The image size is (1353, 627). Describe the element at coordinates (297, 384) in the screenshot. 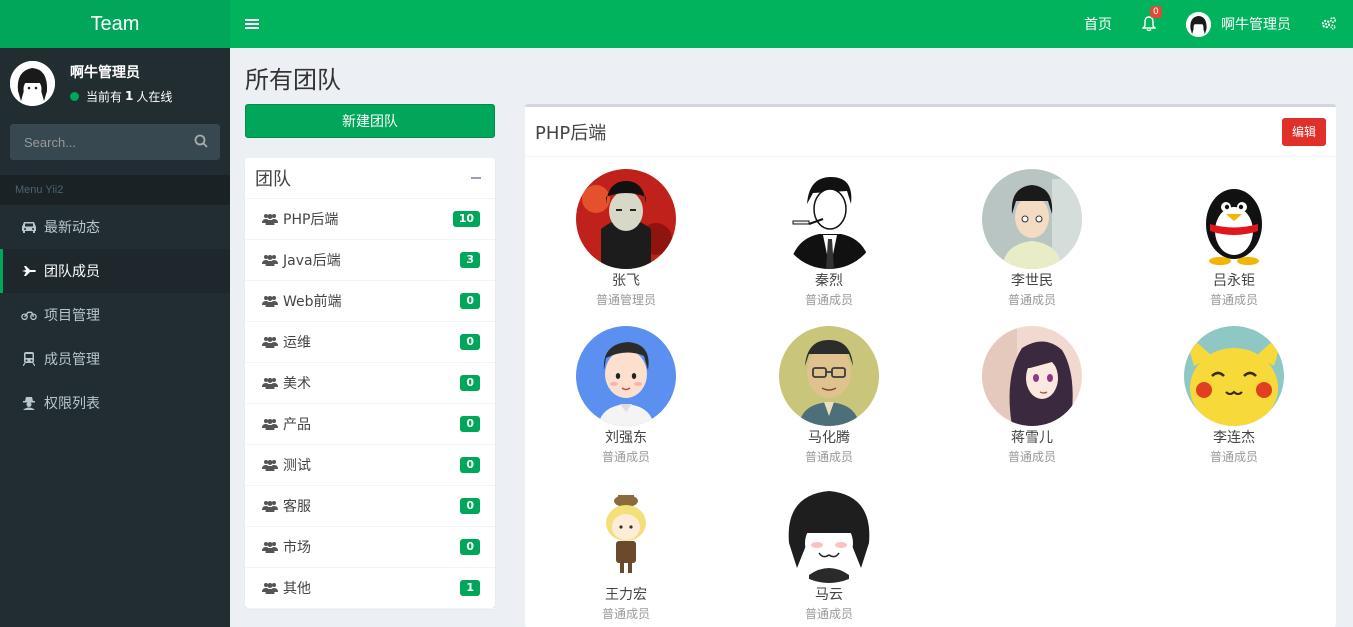

I see `team-item-label: 美术` at that location.